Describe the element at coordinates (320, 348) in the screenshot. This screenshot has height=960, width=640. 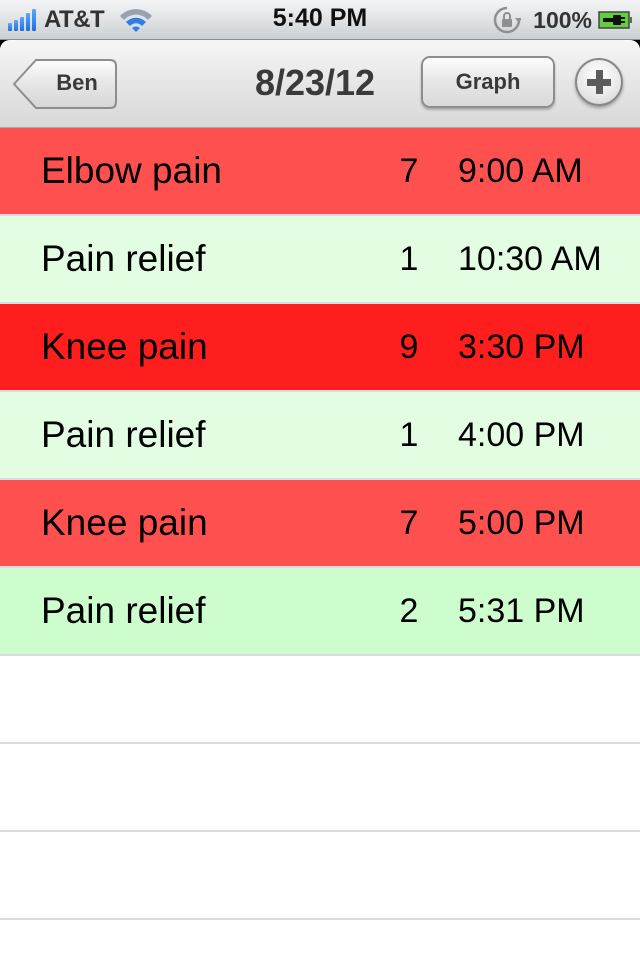
I see `table-row: Knee pain 9 3:30 PM` at that location.